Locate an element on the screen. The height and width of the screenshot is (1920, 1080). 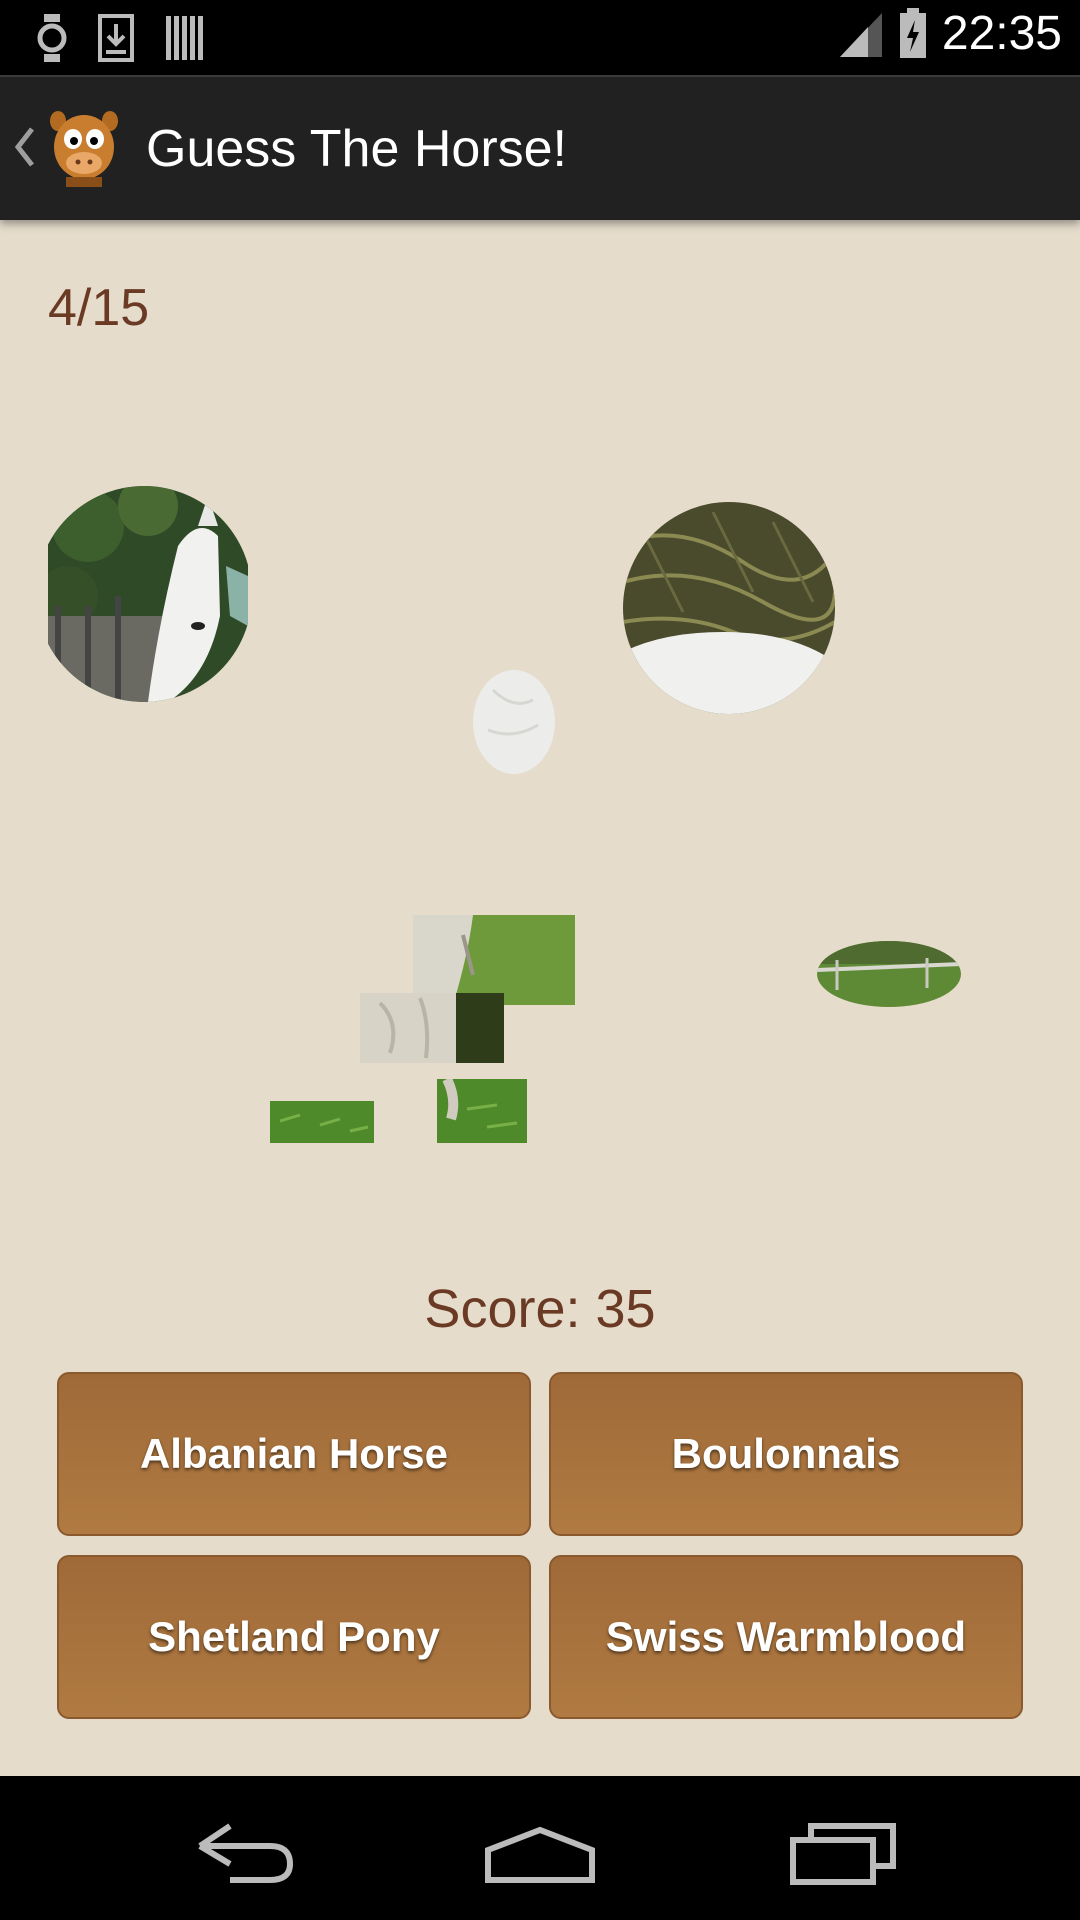
puzzle-piece-body is located at coordinates (729, 608).